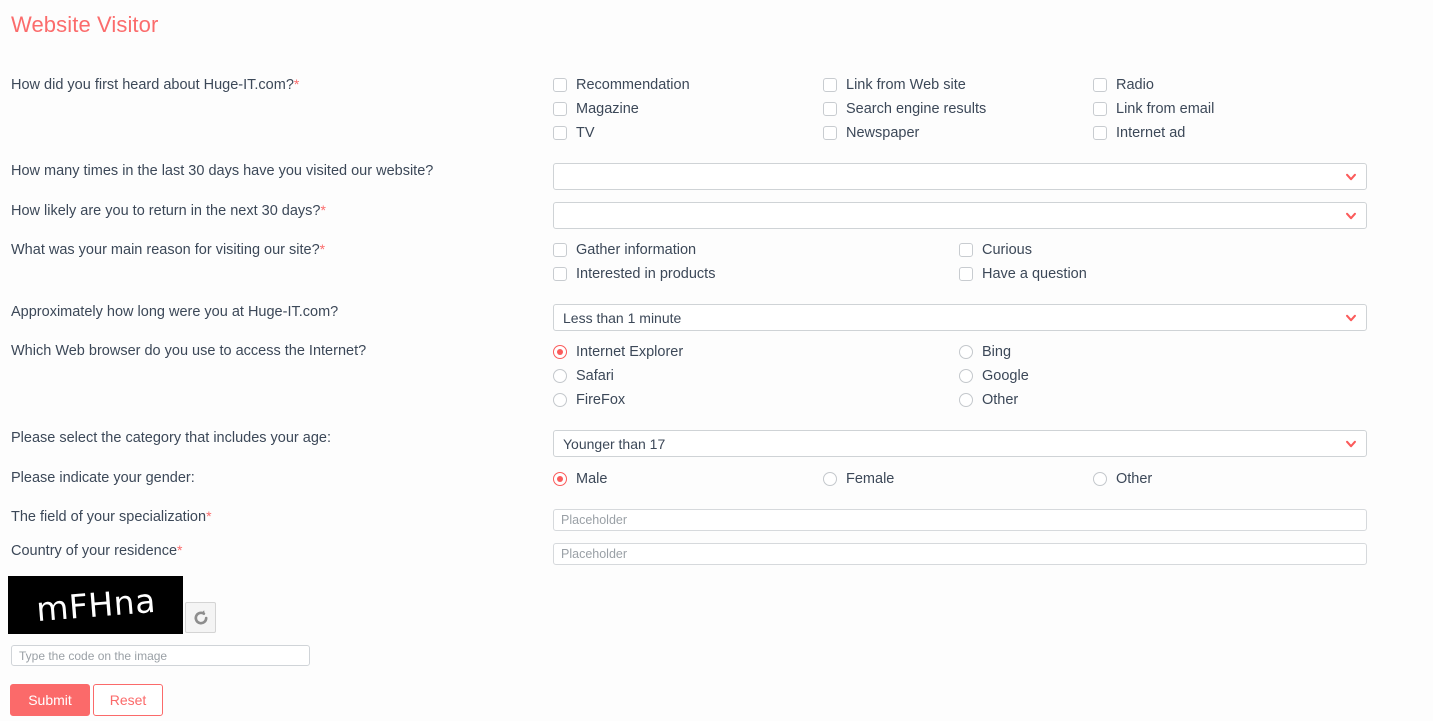 The image size is (1433, 721). What do you see at coordinates (688, 479) in the screenshot?
I see `radio-option-male: Male` at bounding box center [688, 479].